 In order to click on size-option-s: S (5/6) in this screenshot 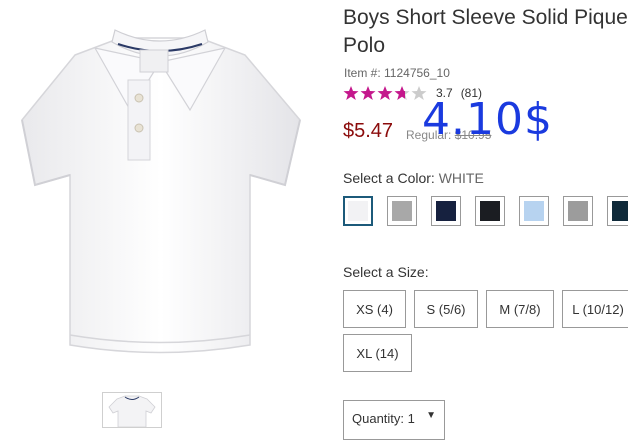, I will do `click(446, 309)`.